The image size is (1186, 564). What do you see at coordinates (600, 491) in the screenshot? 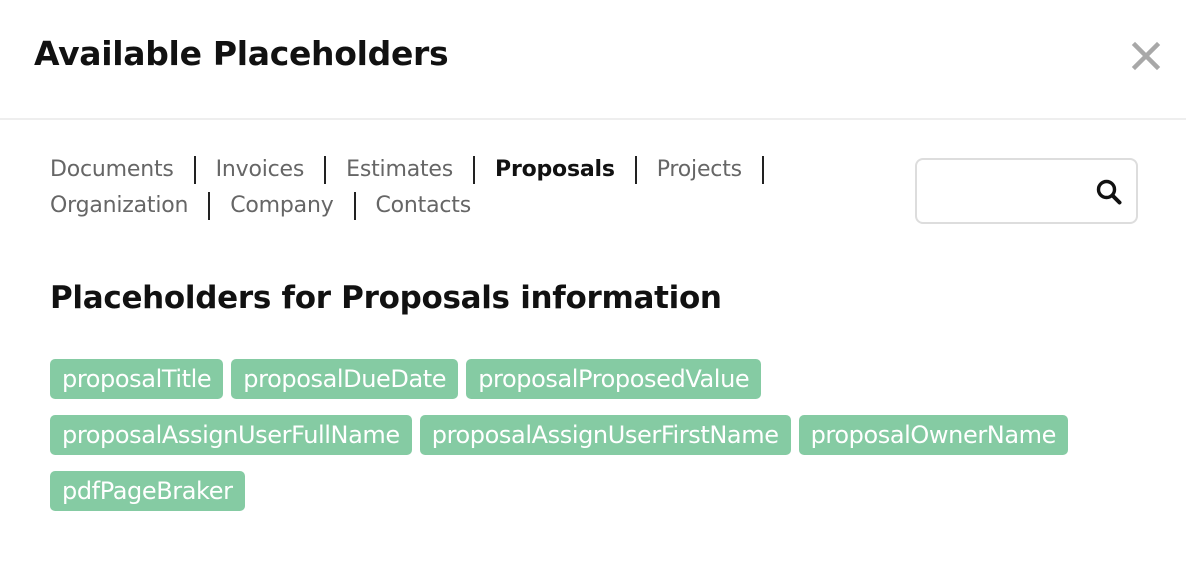
I see `placeholder-row: pdfPageBraker` at bounding box center [600, 491].